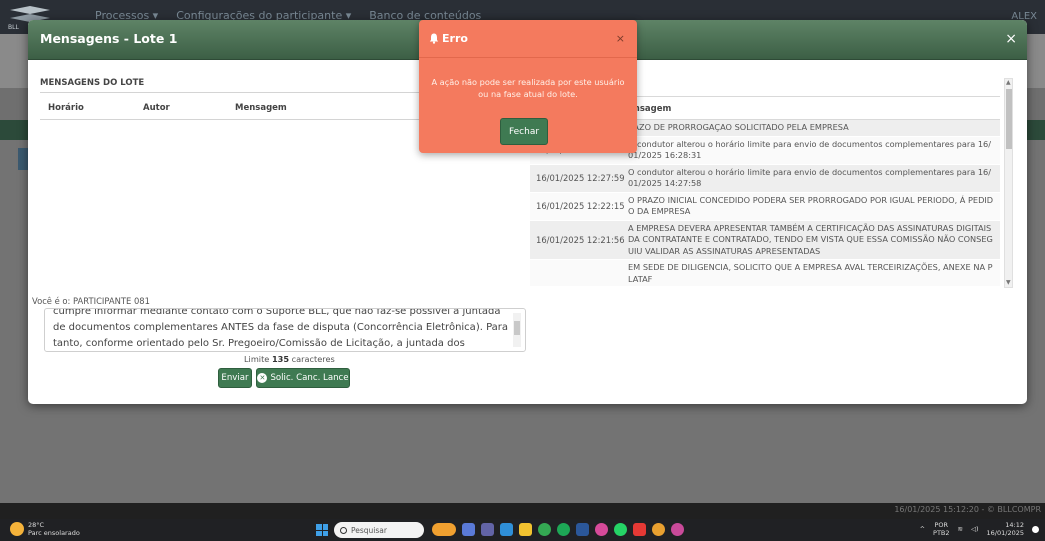  I want to click on weather-text: 28°C Parc ensolarado, so click(54, 529).